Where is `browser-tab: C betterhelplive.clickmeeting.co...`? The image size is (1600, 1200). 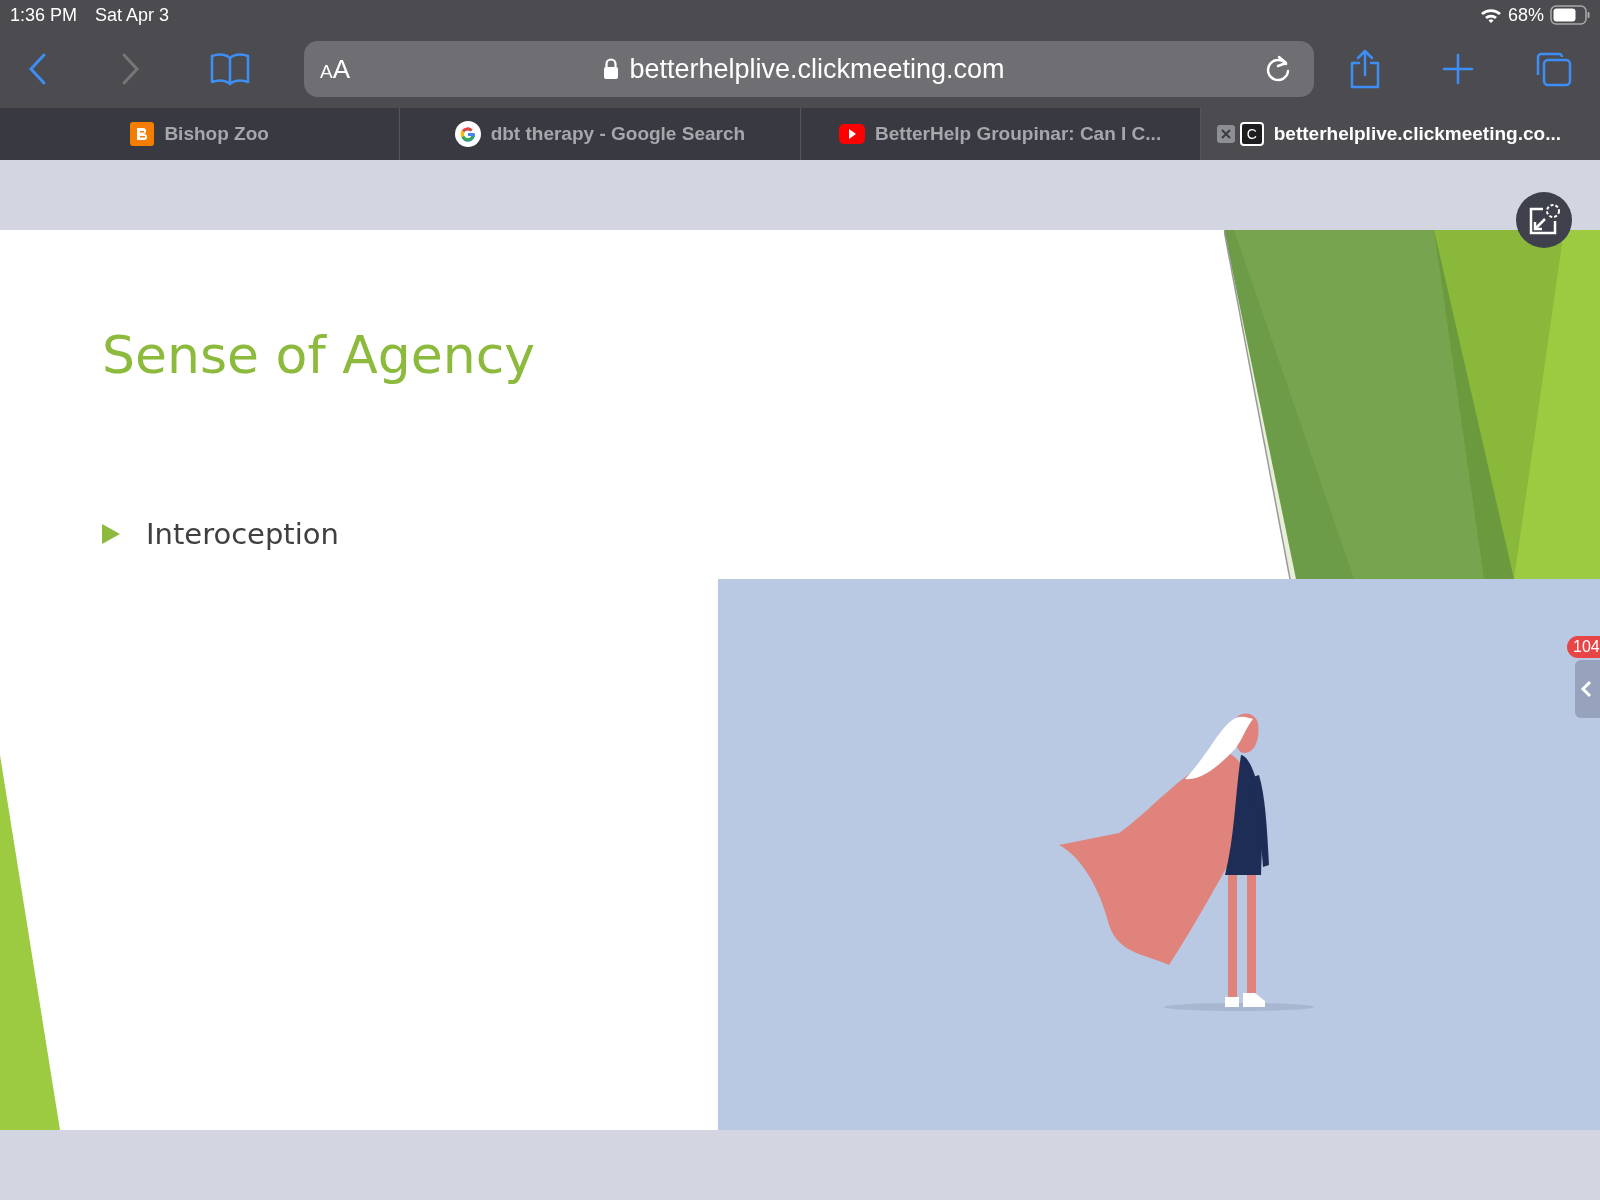
browser-tab: C betterhelplive.clickmeeting.co... is located at coordinates (1399, 134).